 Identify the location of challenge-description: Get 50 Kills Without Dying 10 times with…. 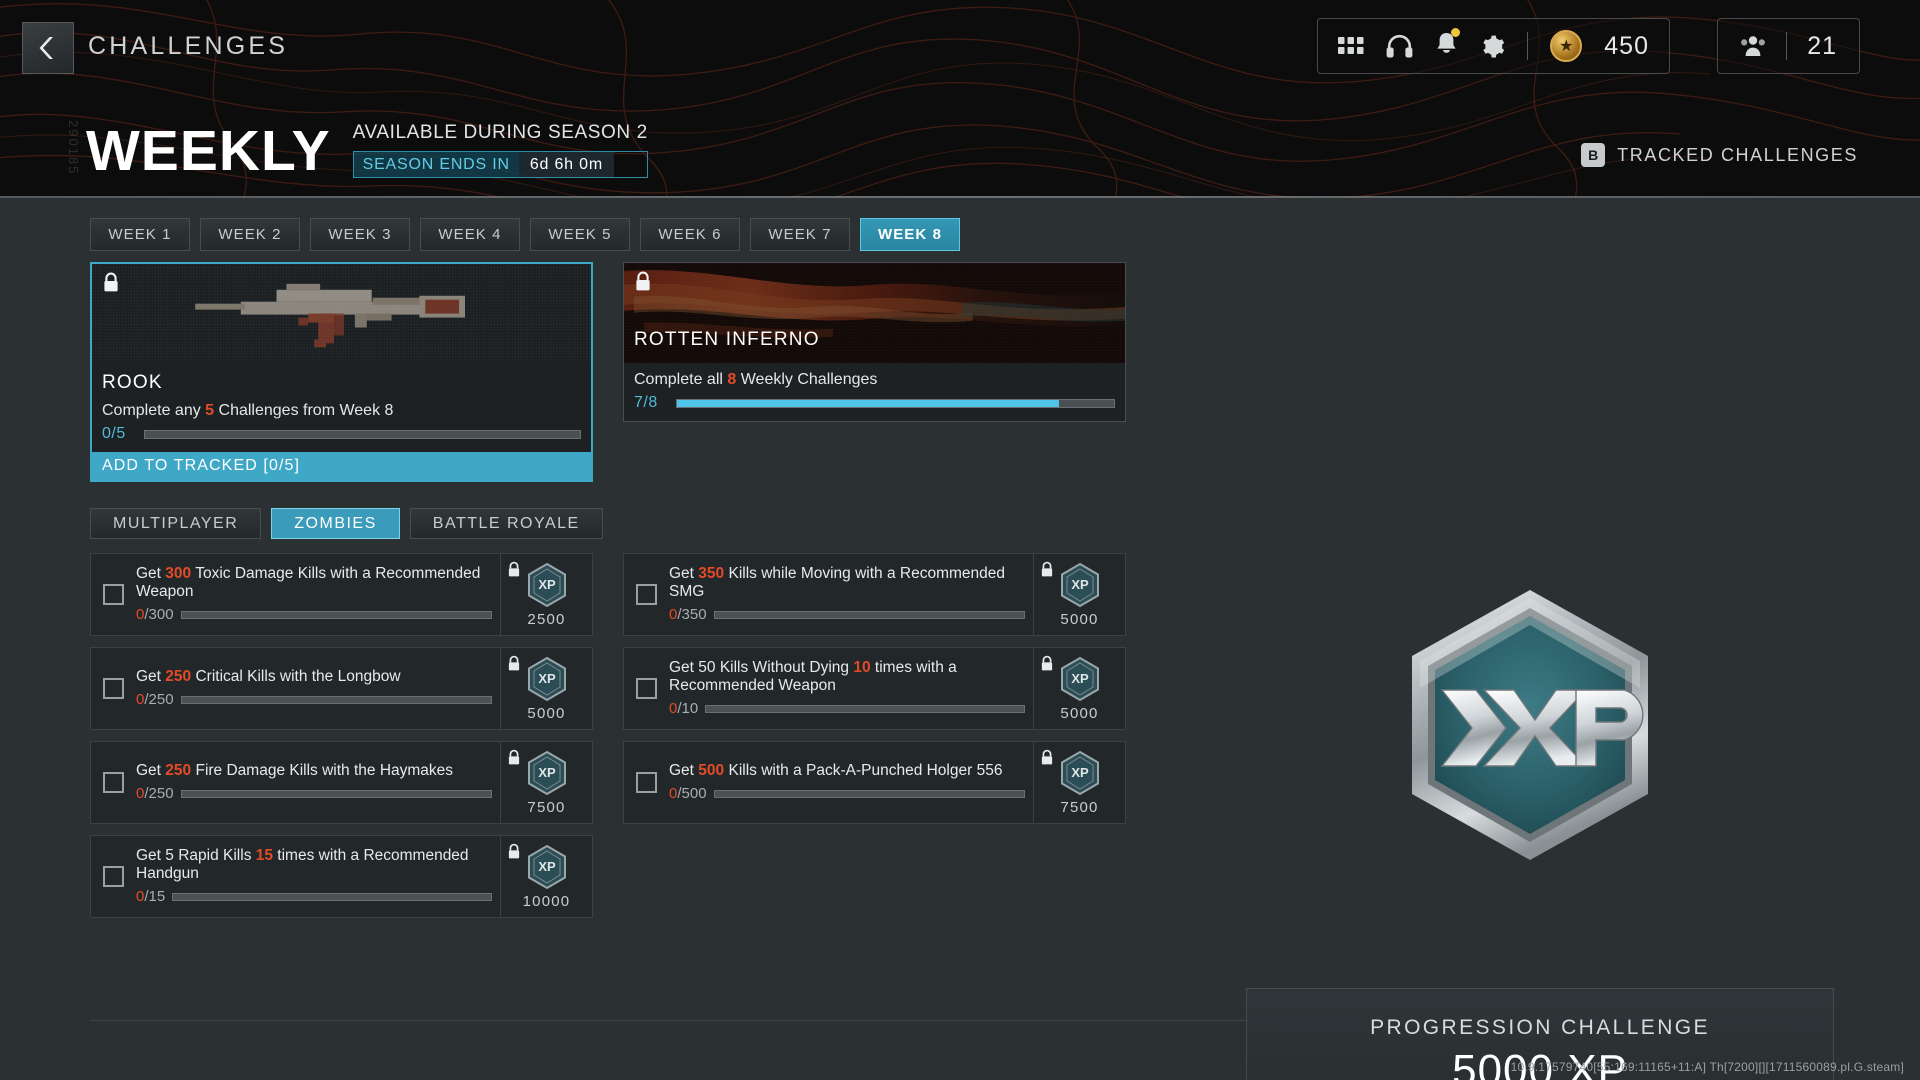
(847, 677).